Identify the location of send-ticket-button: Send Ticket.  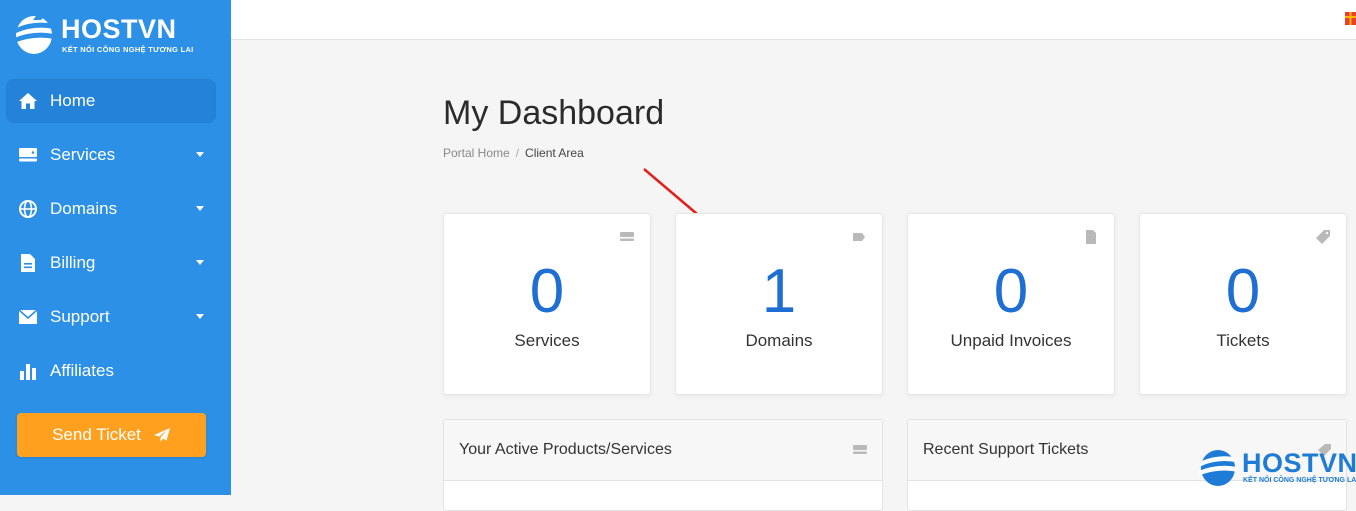
(111, 435).